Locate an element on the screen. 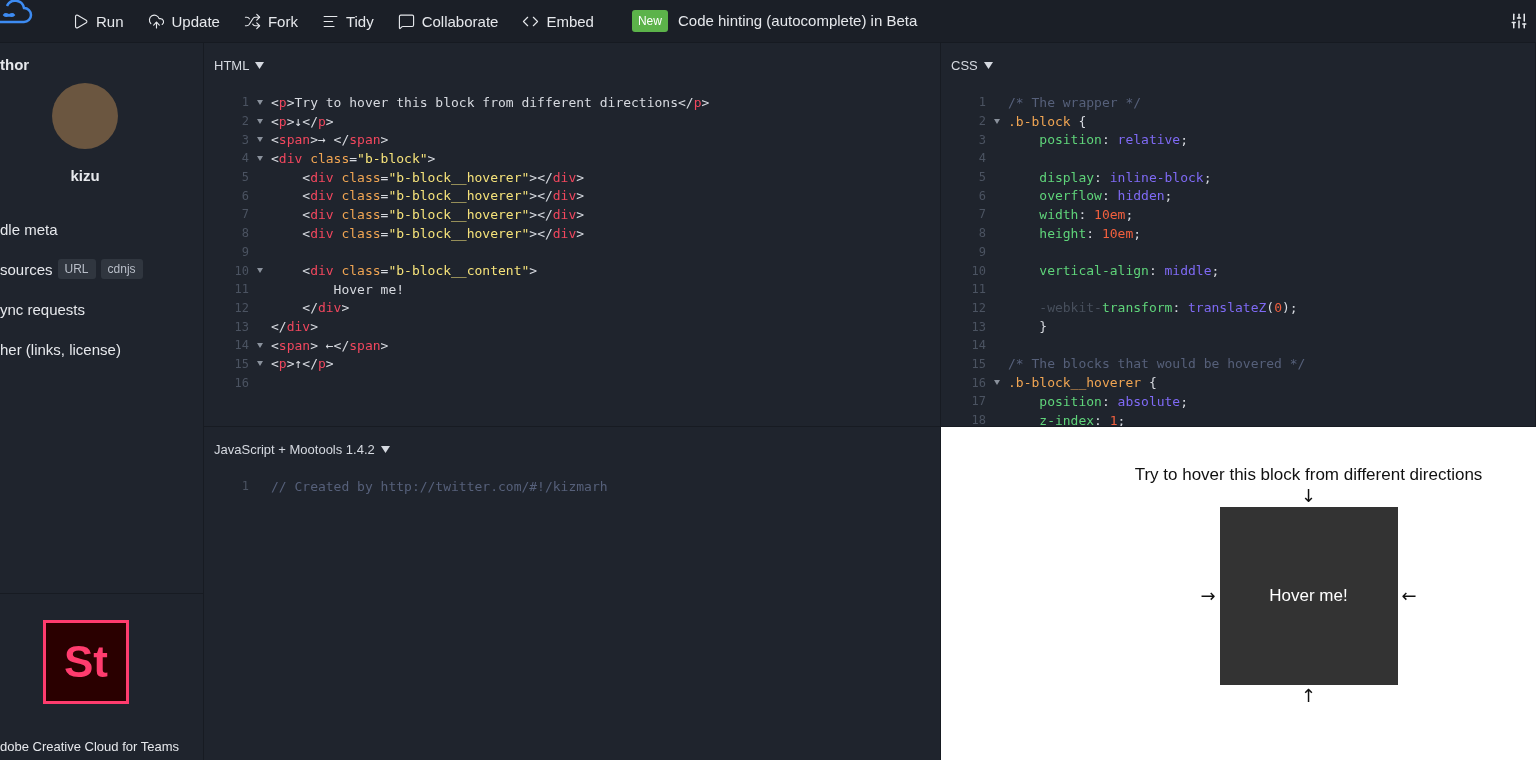 Image resolution: width=1536 pixels, height=760 pixels. sidebar-item: her (links, license) is located at coordinates (60, 349).